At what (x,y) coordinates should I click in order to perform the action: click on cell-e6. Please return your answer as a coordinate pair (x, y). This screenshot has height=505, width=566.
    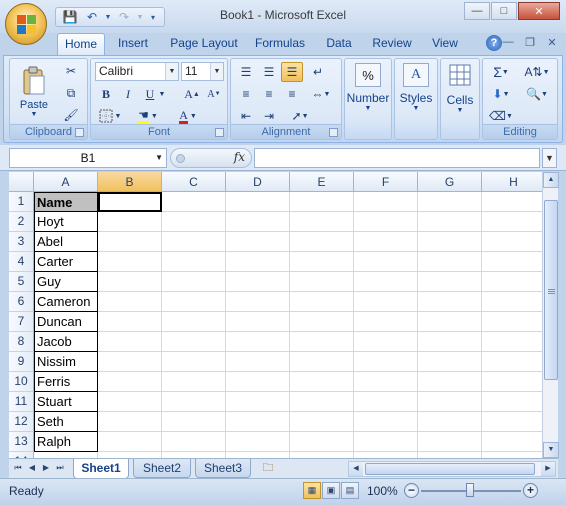
    Looking at the image, I should click on (322, 302).